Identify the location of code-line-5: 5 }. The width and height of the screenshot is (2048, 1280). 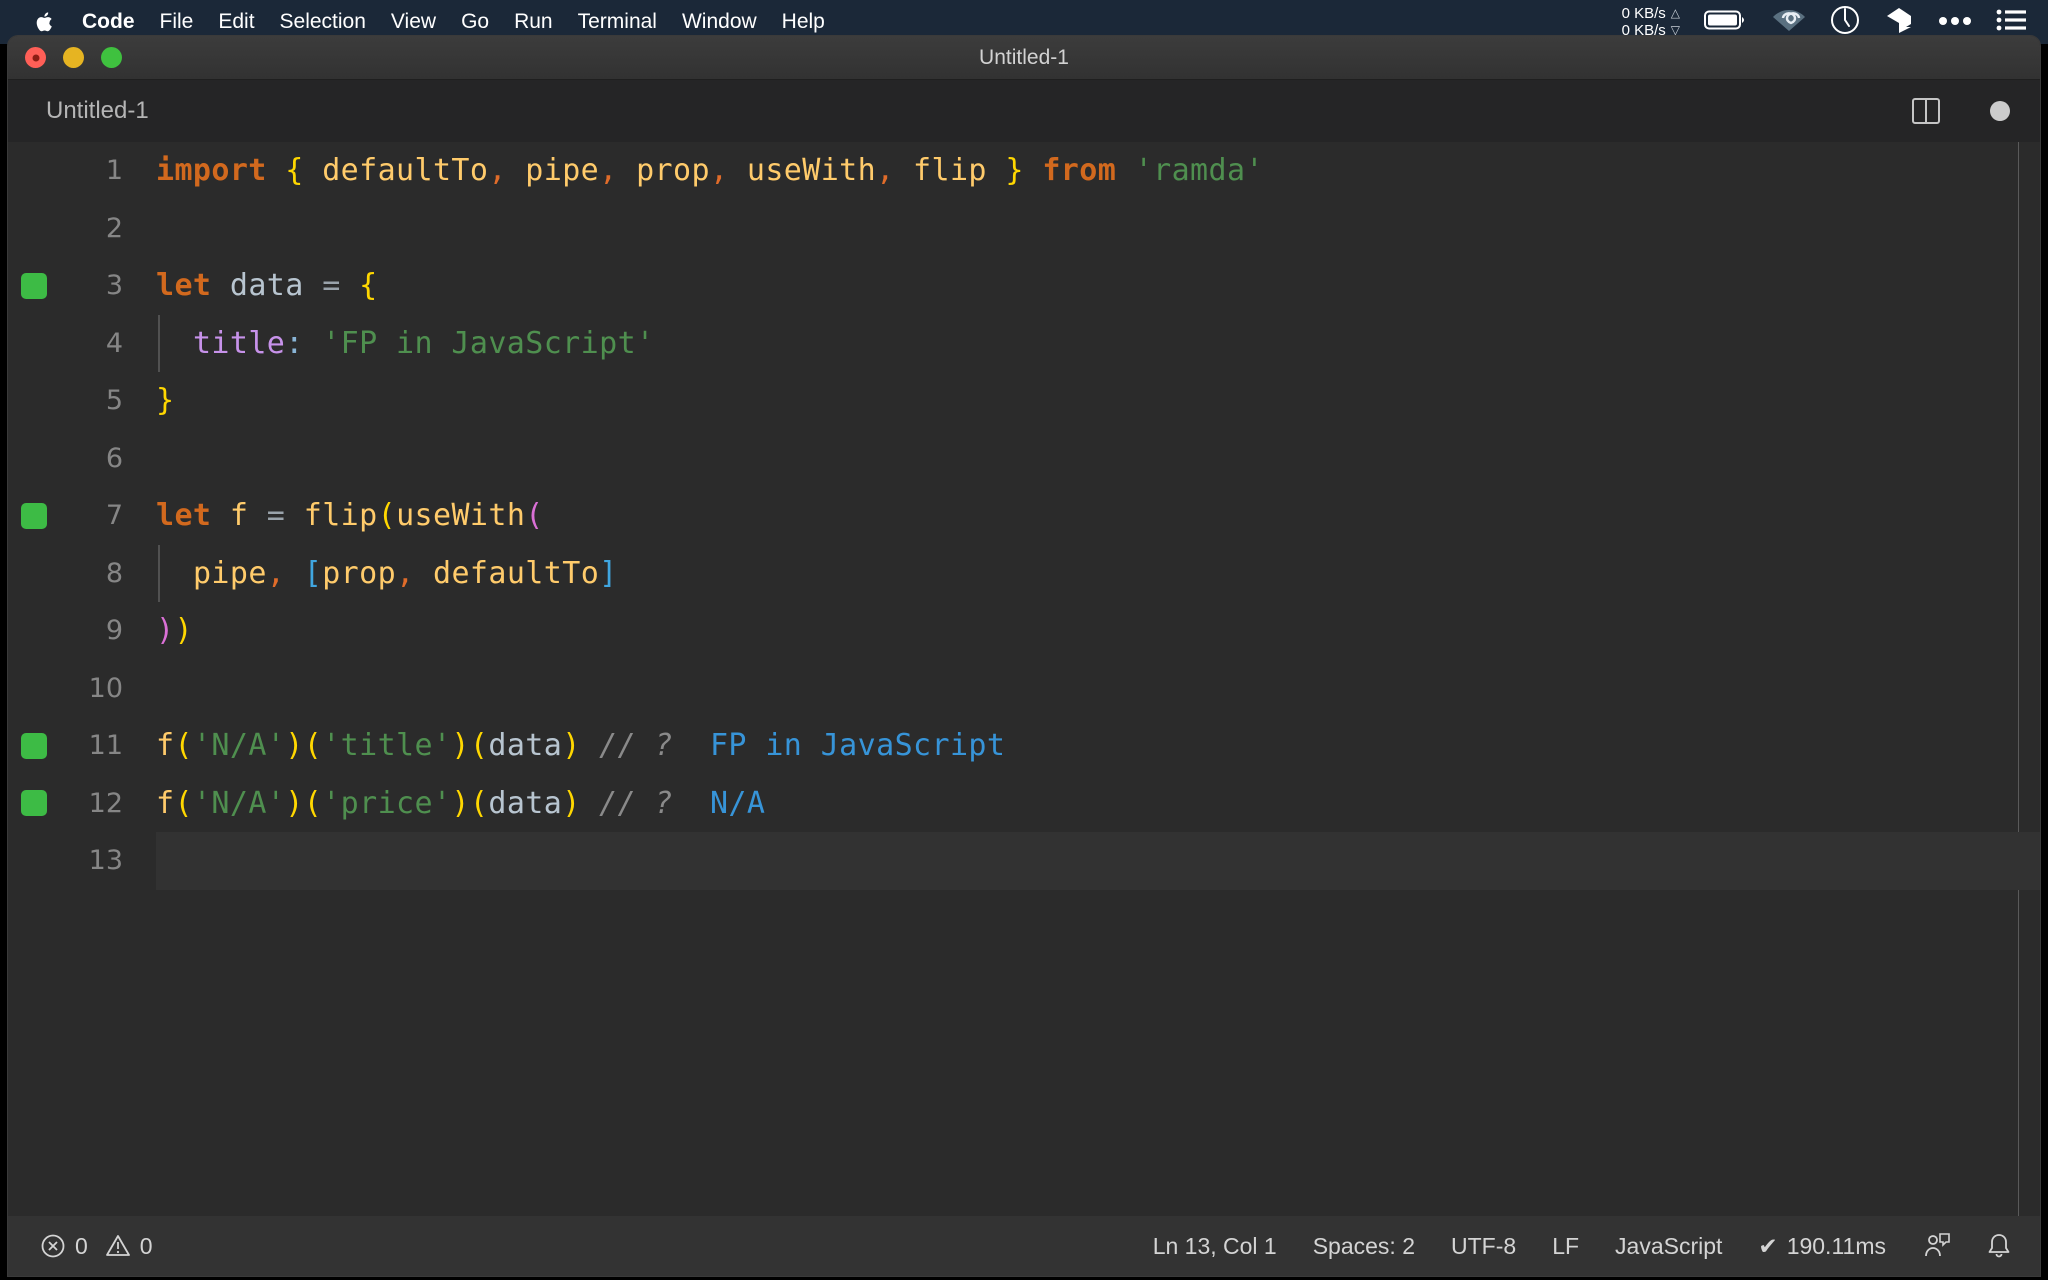
(1024, 401).